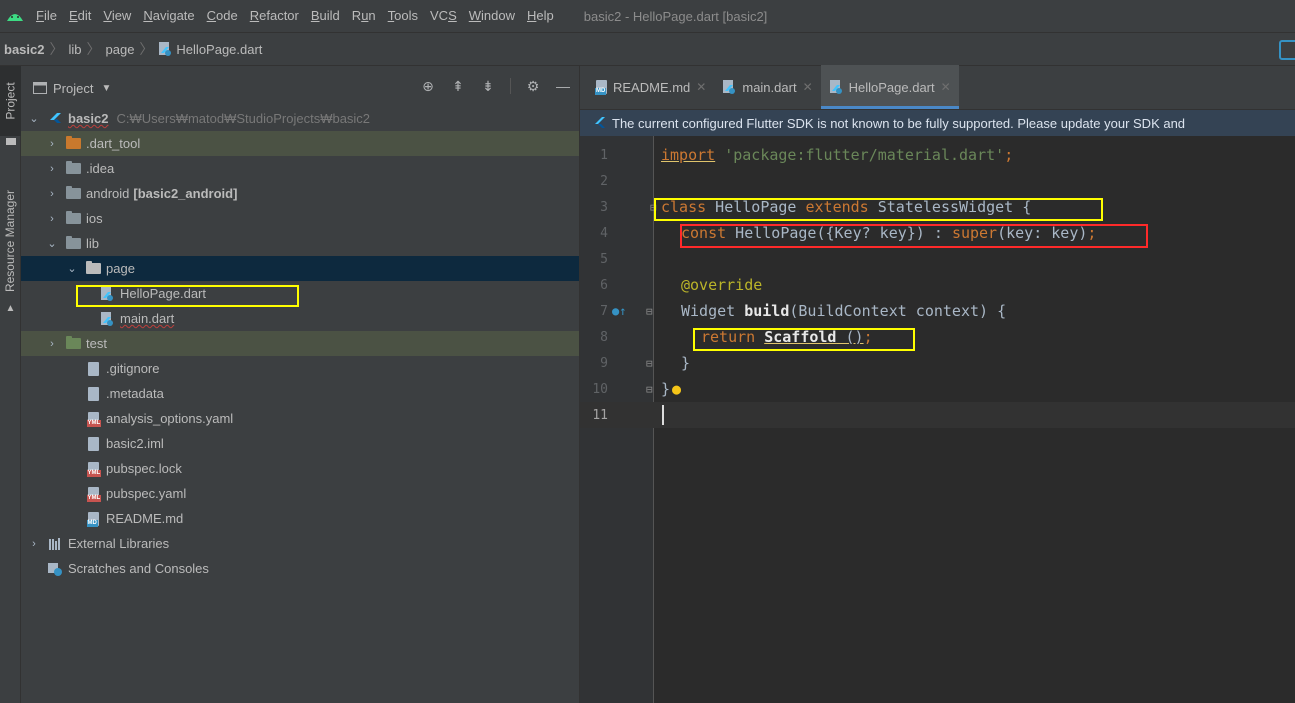 The image size is (1295, 703). Describe the element at coordinates (403, 16) in the screenshot. I see `menu-item-tools: Tools` at that location.